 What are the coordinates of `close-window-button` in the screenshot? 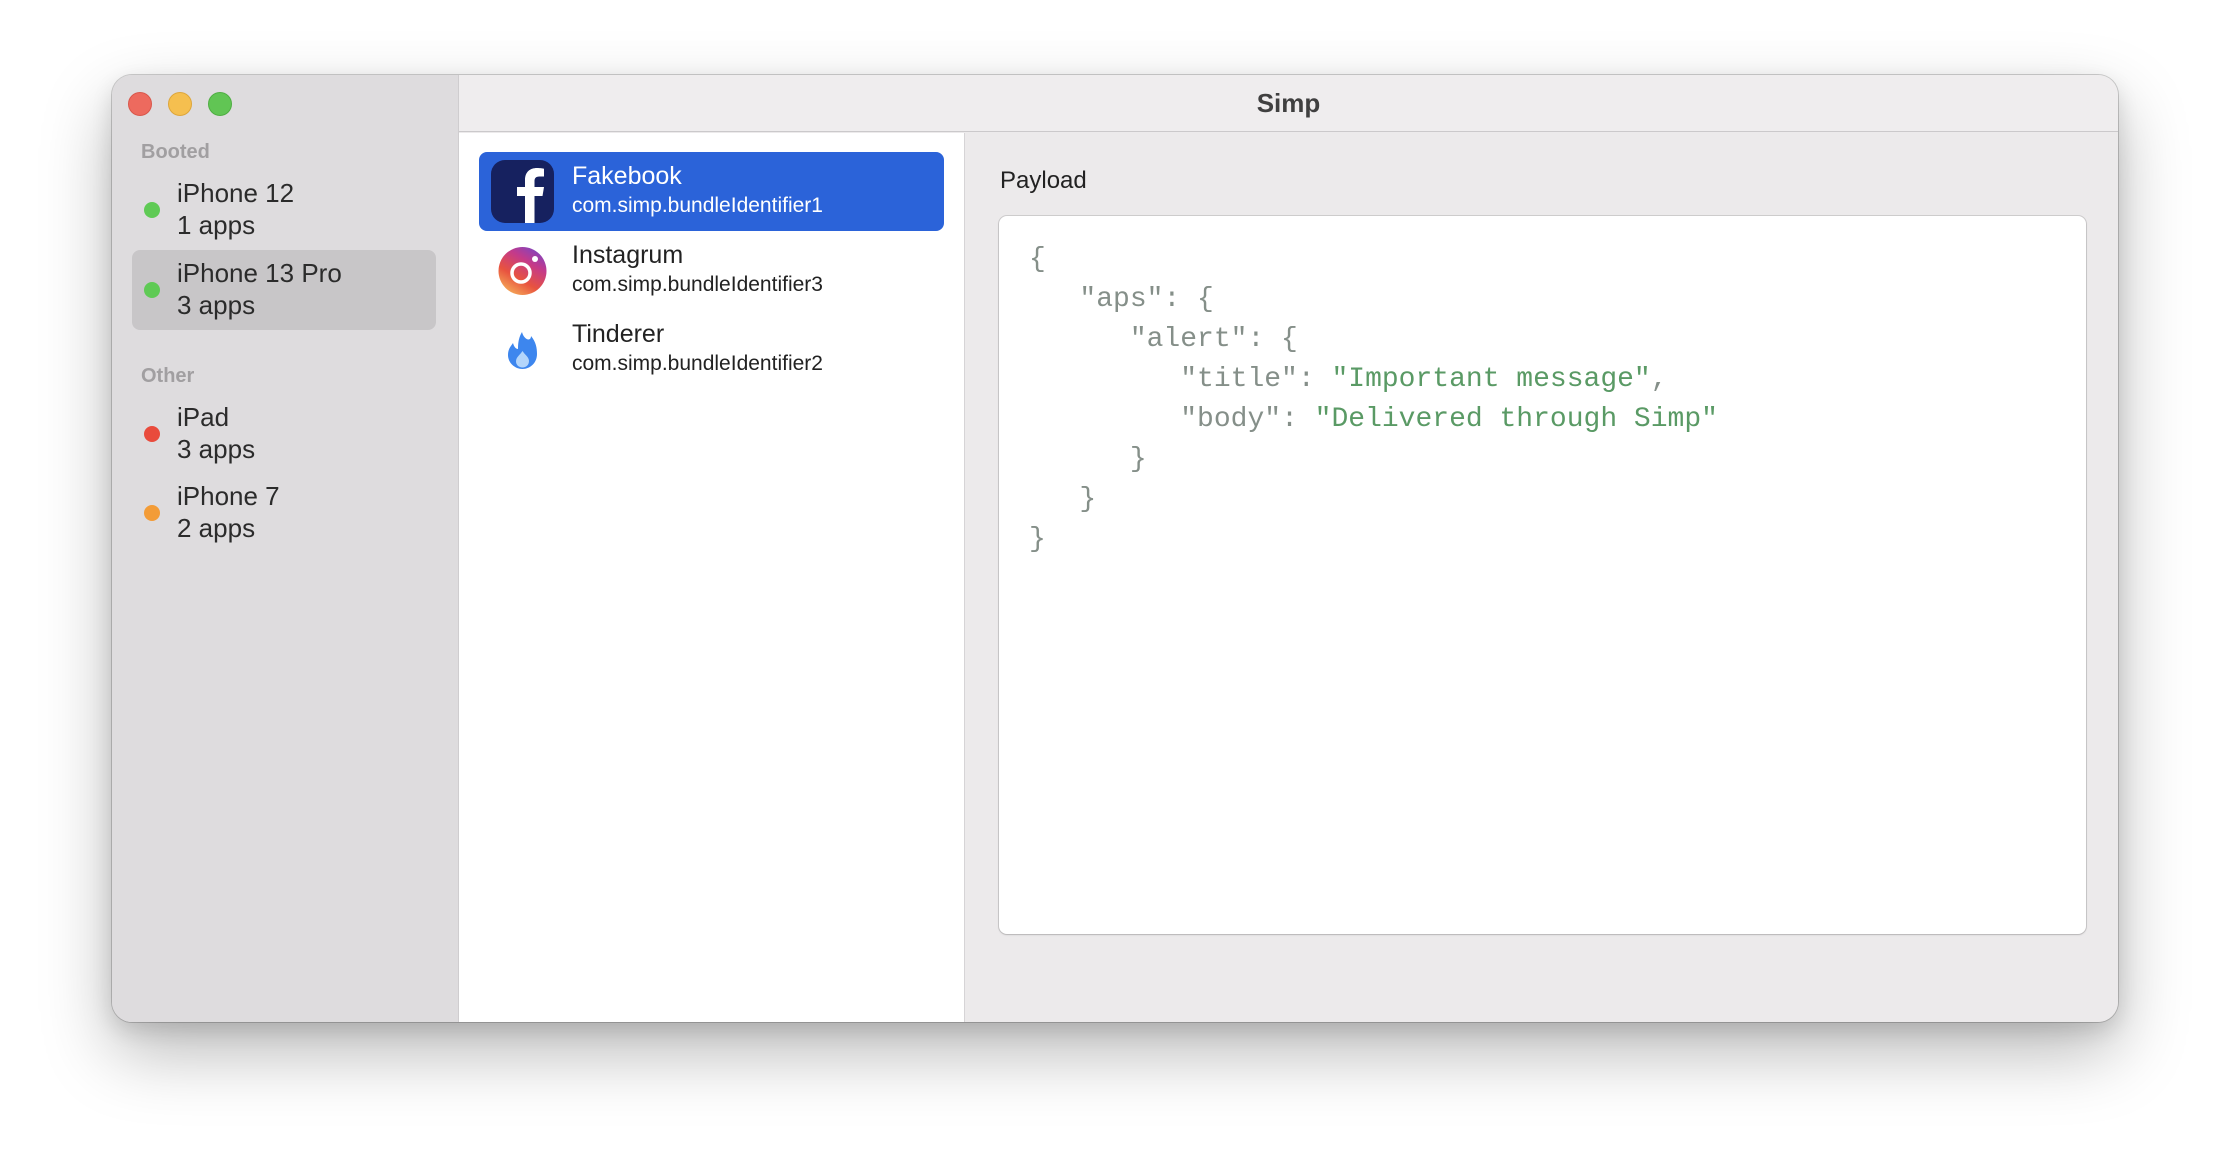 It's located at (140, 104).